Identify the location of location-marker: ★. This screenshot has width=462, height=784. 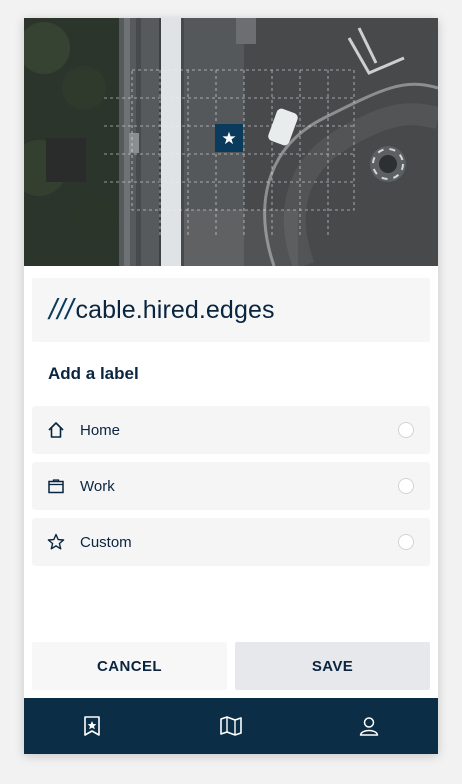
(229, 138).